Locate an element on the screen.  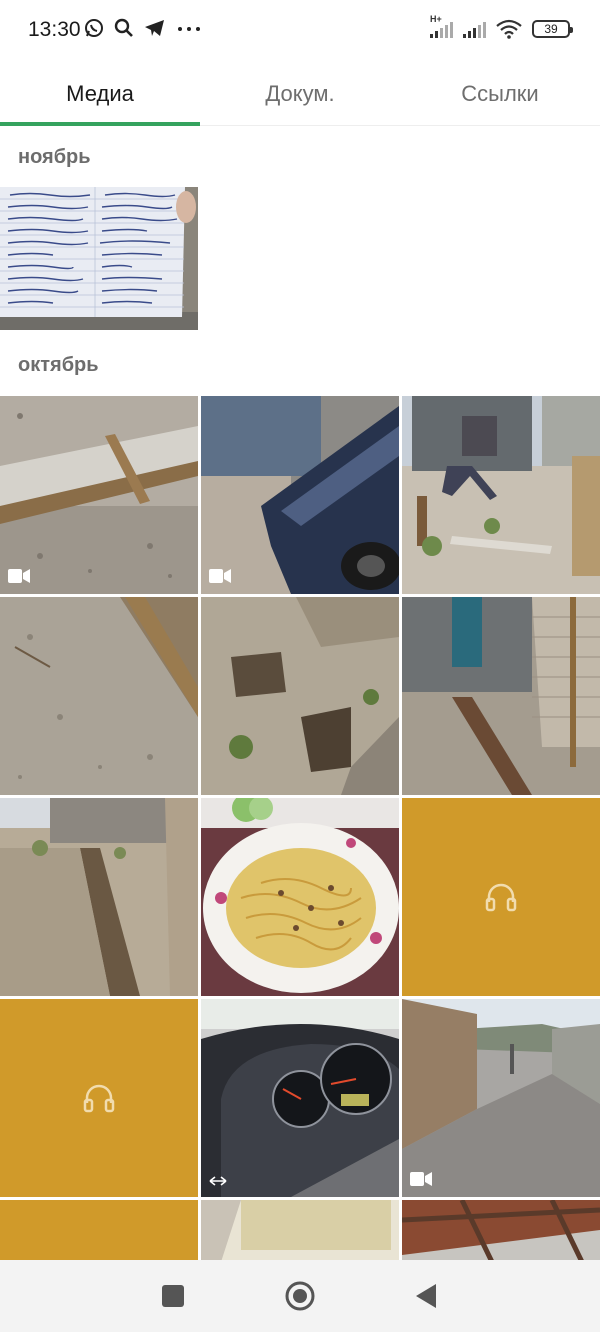
circle-icon is located at coordinates (300, 1296).